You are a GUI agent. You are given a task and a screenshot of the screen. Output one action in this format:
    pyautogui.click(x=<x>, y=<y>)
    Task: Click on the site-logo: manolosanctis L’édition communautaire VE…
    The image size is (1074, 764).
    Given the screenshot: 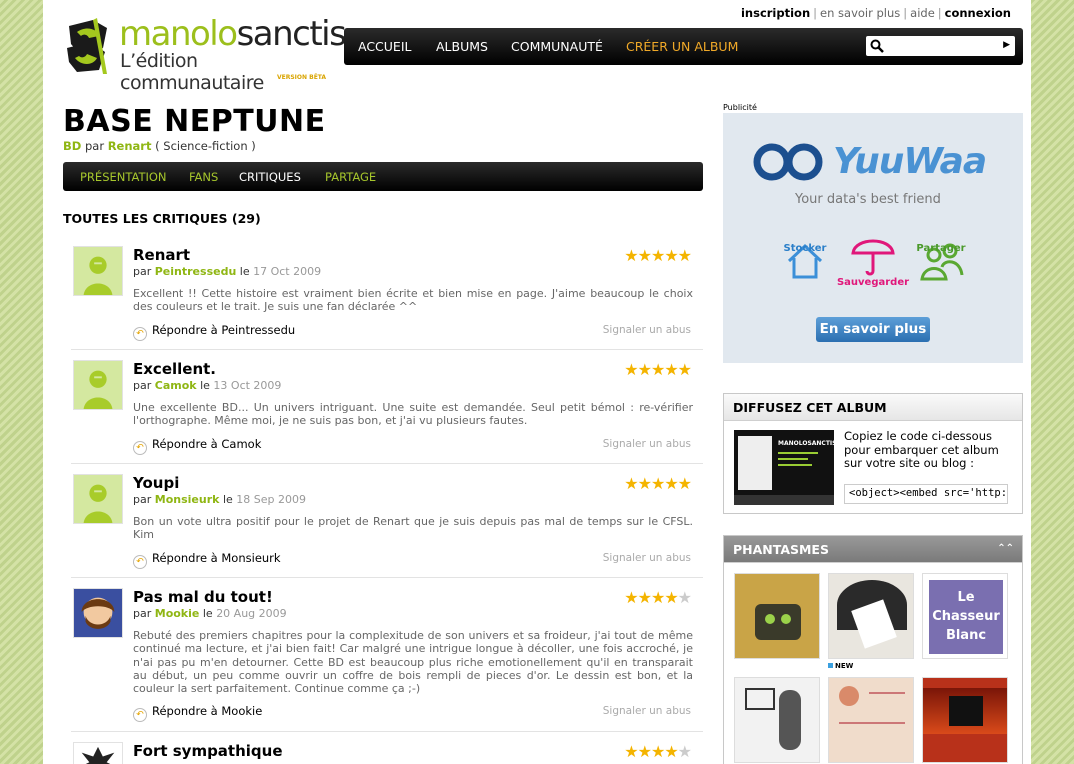 What is the action you would take?
    pyautogui.click(x=205, y=54)
    